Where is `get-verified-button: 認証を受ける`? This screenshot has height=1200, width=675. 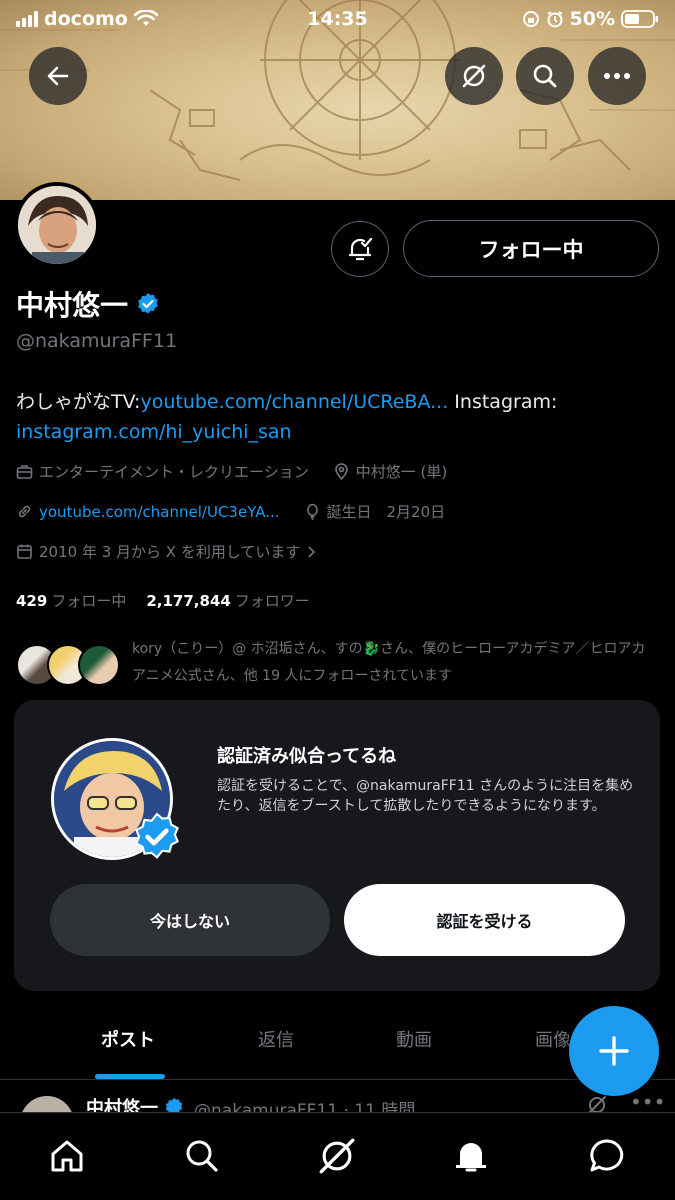 get-verified-button: 認証を受ける is located at coordinates (484, 920).